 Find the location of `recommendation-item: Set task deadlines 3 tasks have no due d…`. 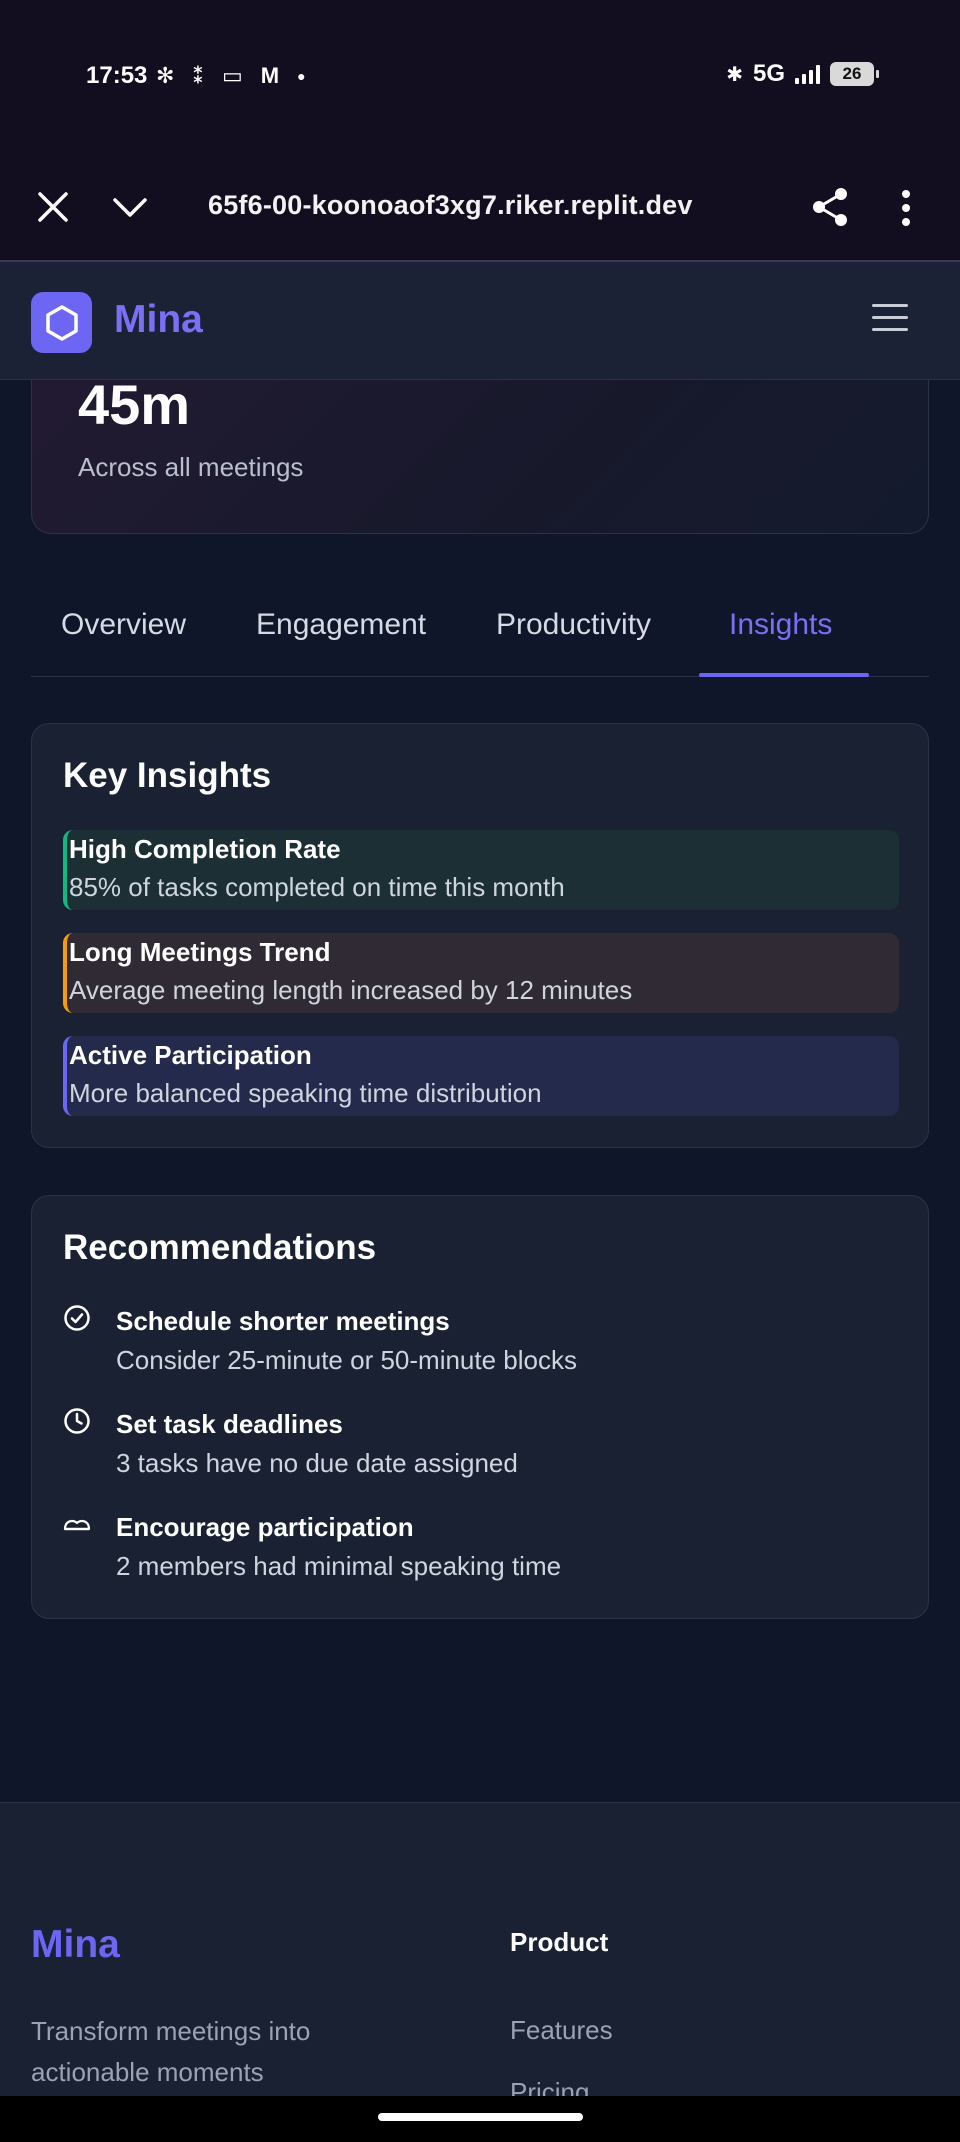

recommendation-item: Set task deadlines 3 tasks have no due d… is located at coordinates (481, 1445).